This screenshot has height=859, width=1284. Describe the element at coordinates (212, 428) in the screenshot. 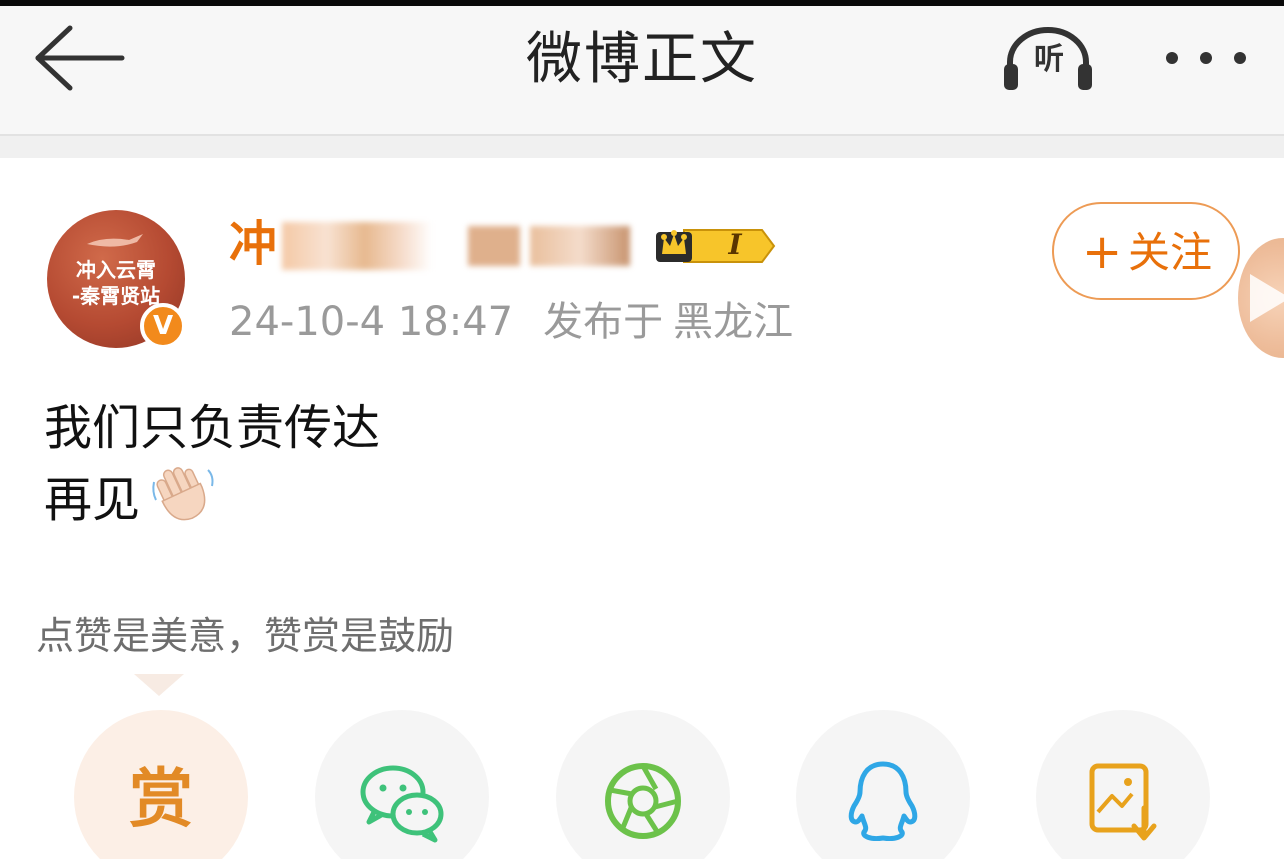

I see `post-content-line1: 我们只负责传达` at that location.